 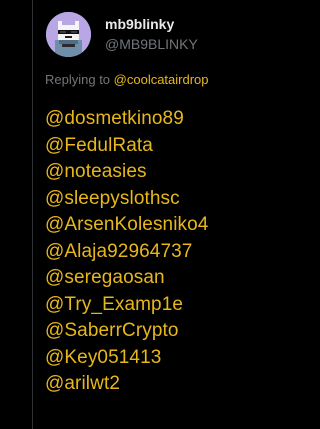 I want to click on avatar, so click(x=68, y=34).